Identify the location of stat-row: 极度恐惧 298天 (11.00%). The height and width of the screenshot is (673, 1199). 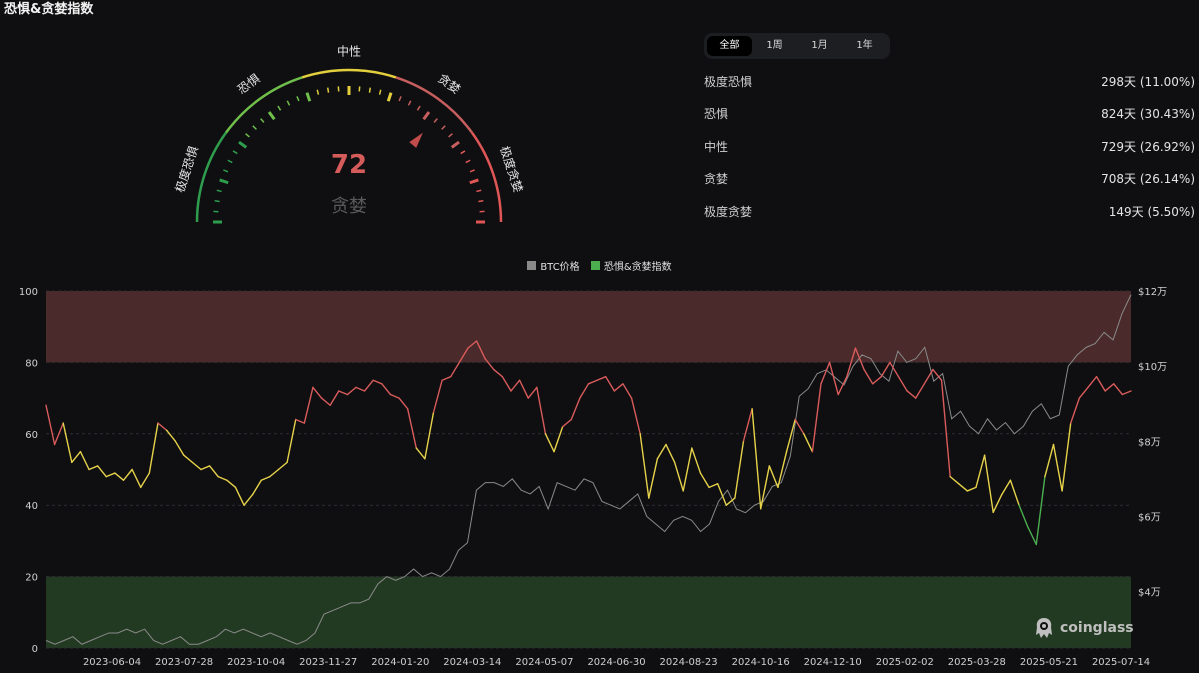
(949, 84).